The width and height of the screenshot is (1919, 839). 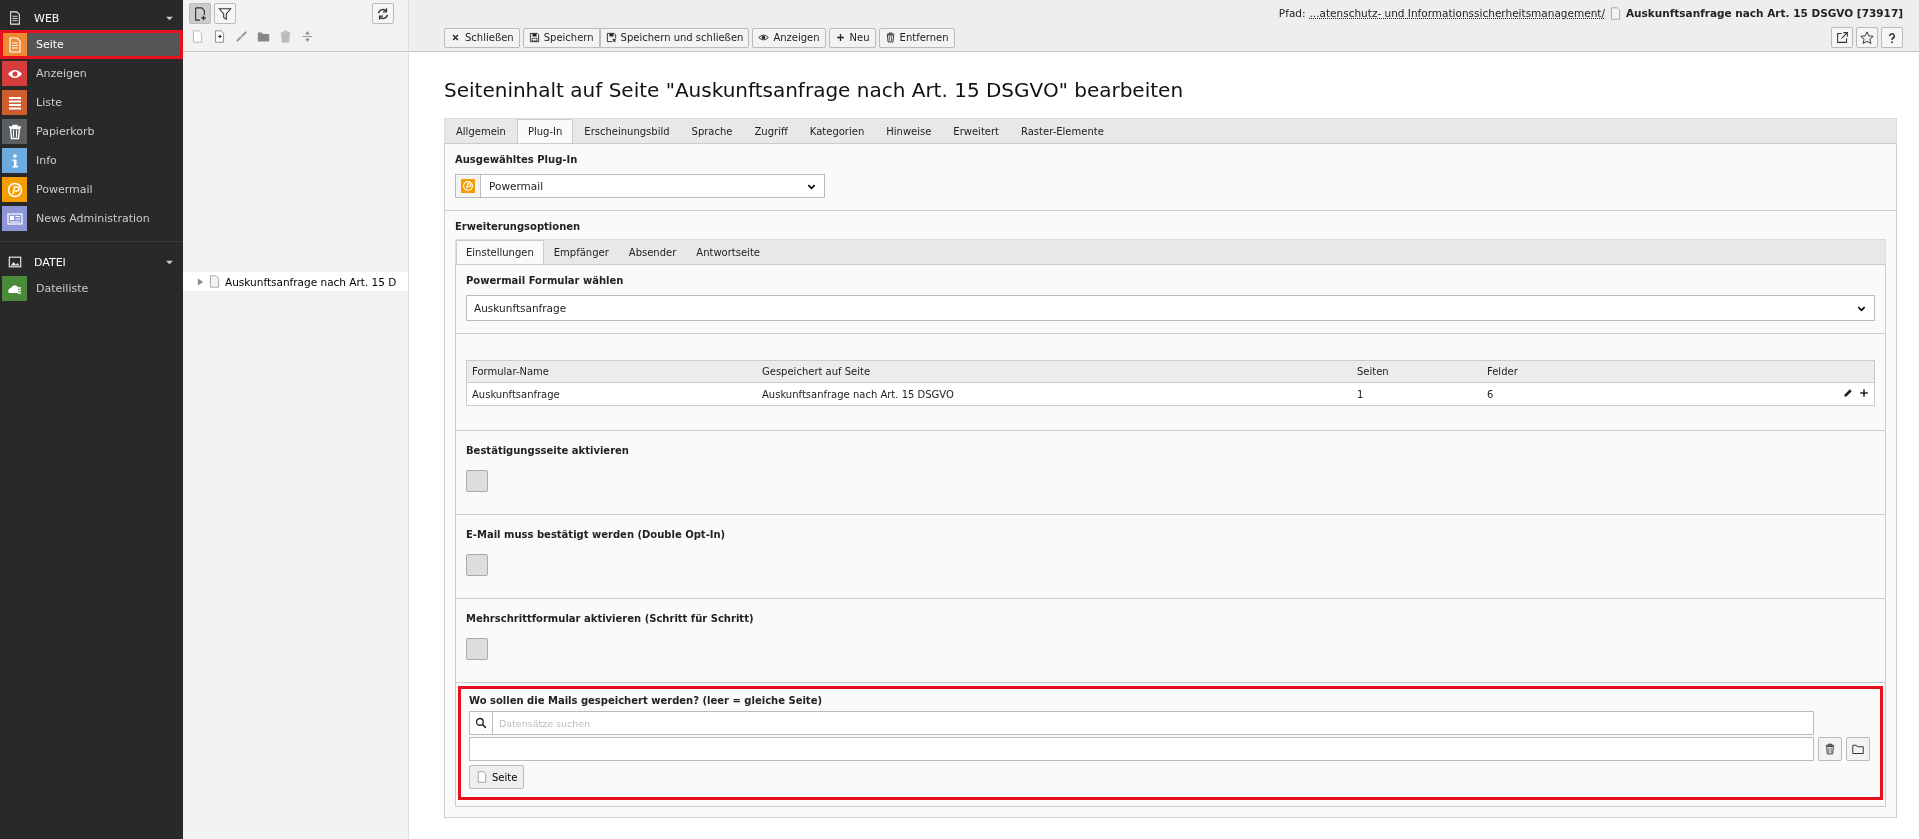 What do you see at coordinates (1054, 394) in the screenshot?
I see `table-cell: Auskunftsanfrage nach Art. 15 DSGVO` at bounding box center [1054, 394].